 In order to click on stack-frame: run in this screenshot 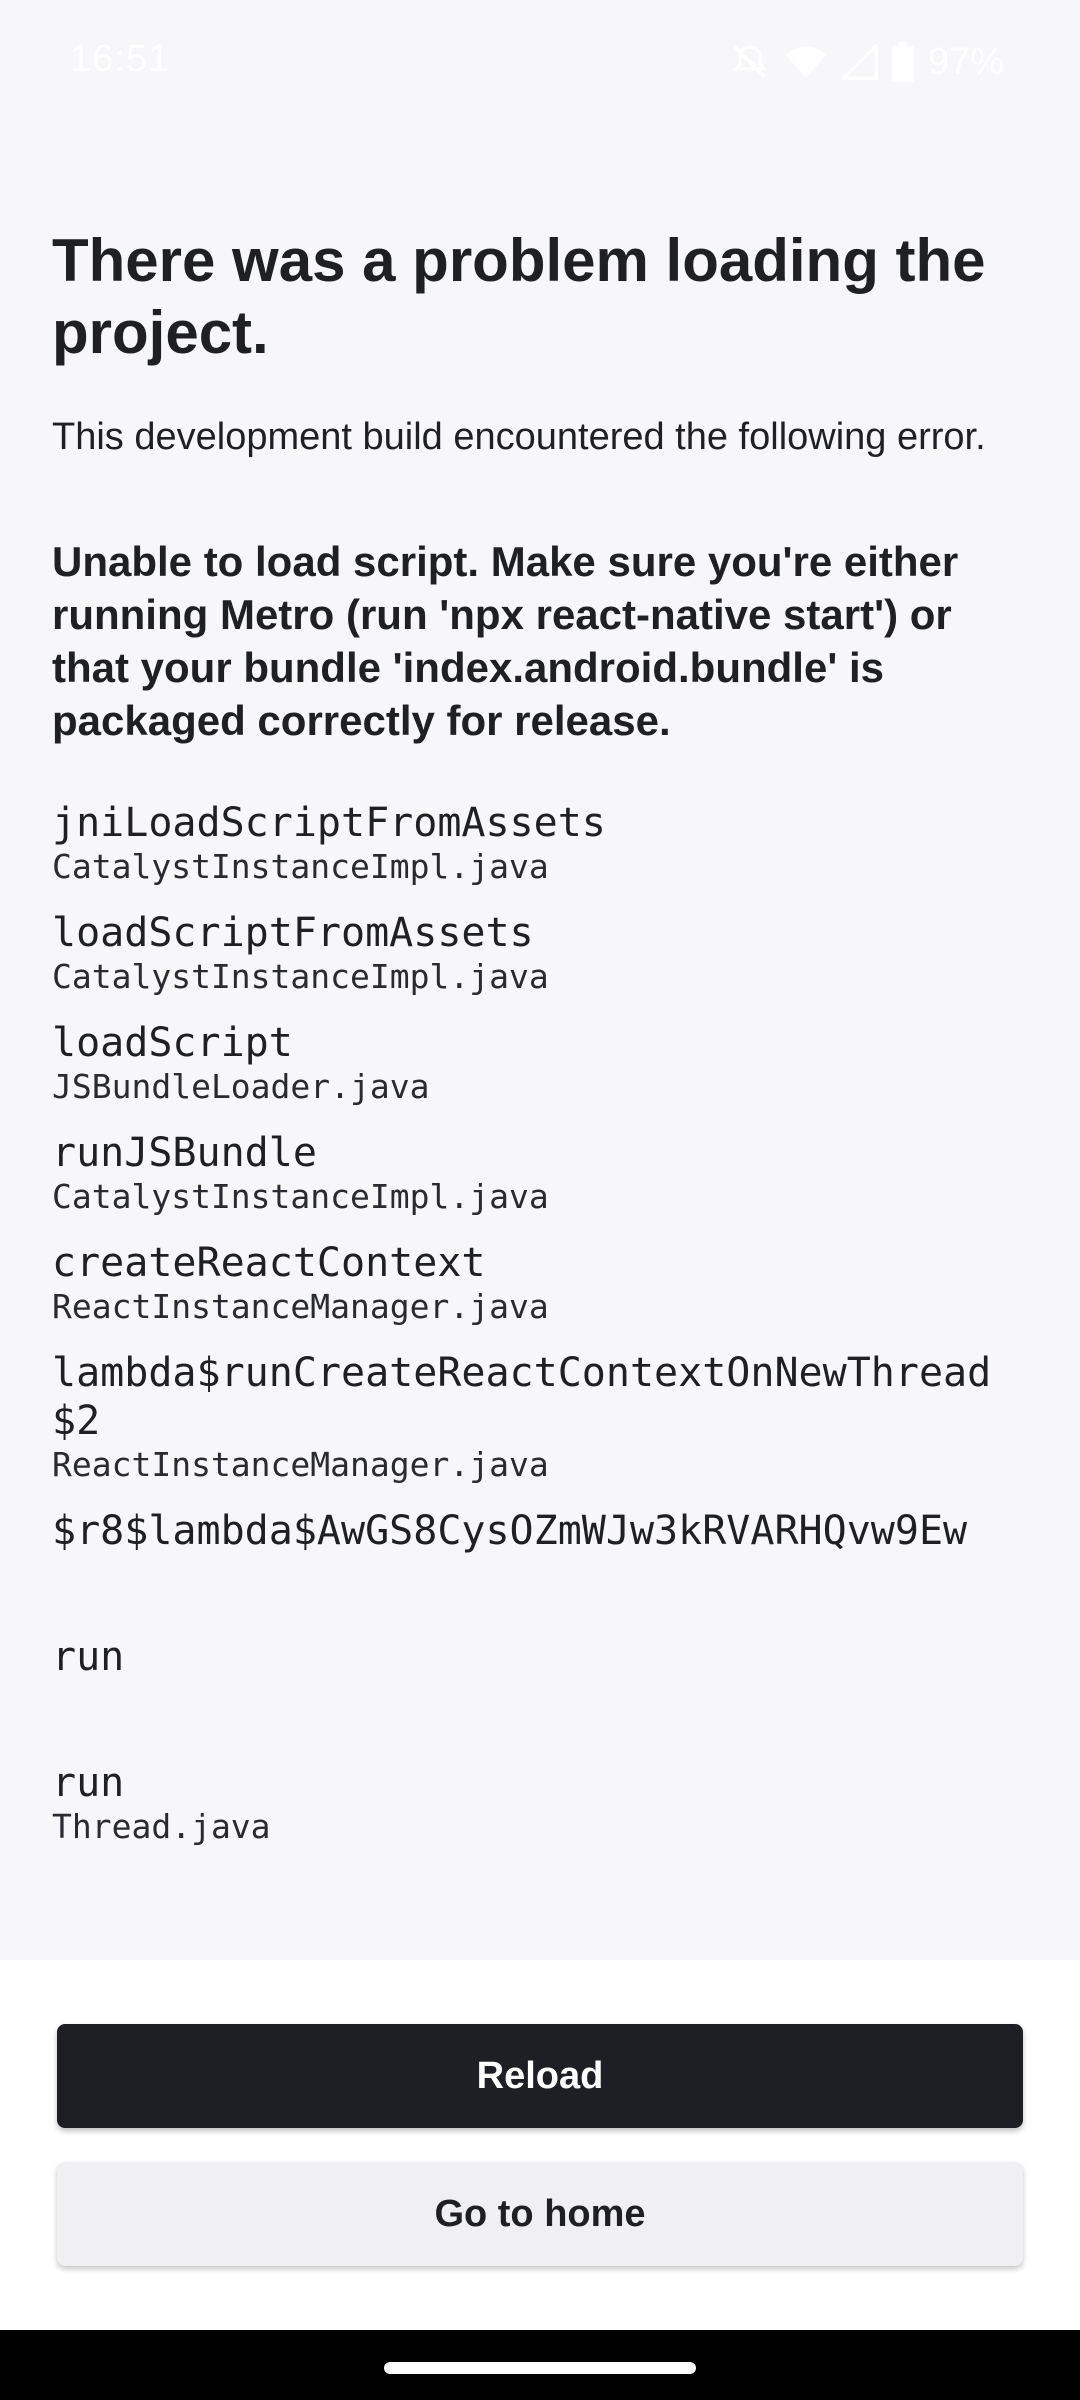, I will do `click(542, 1677)`.